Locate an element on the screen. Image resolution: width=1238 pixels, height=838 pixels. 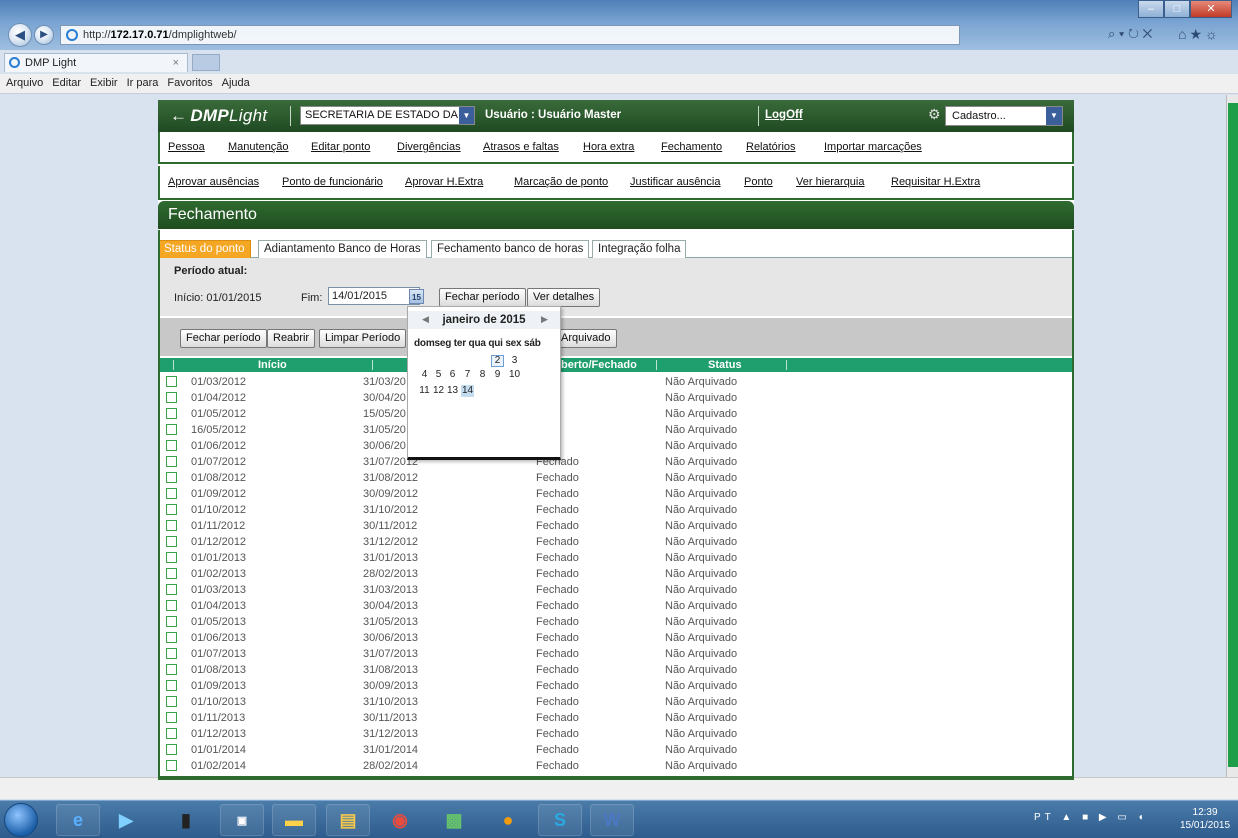
menu-ir-para: Ir para is located at coordinates (143, 83).